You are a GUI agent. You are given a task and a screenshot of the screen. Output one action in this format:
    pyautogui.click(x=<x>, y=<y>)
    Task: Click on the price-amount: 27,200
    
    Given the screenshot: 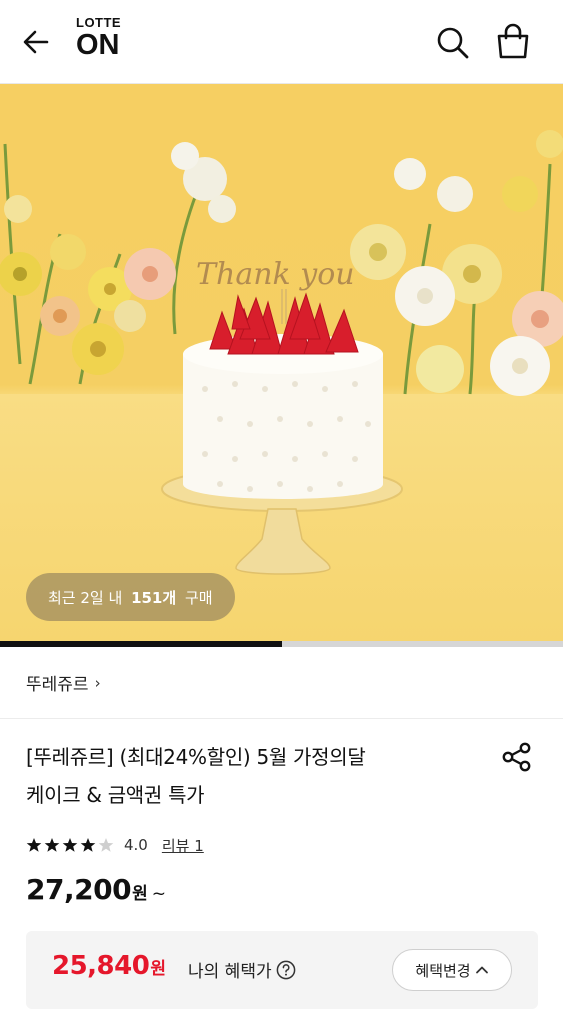 What is the action you would take?
    pyautogui.click(x=79, y=889)
    